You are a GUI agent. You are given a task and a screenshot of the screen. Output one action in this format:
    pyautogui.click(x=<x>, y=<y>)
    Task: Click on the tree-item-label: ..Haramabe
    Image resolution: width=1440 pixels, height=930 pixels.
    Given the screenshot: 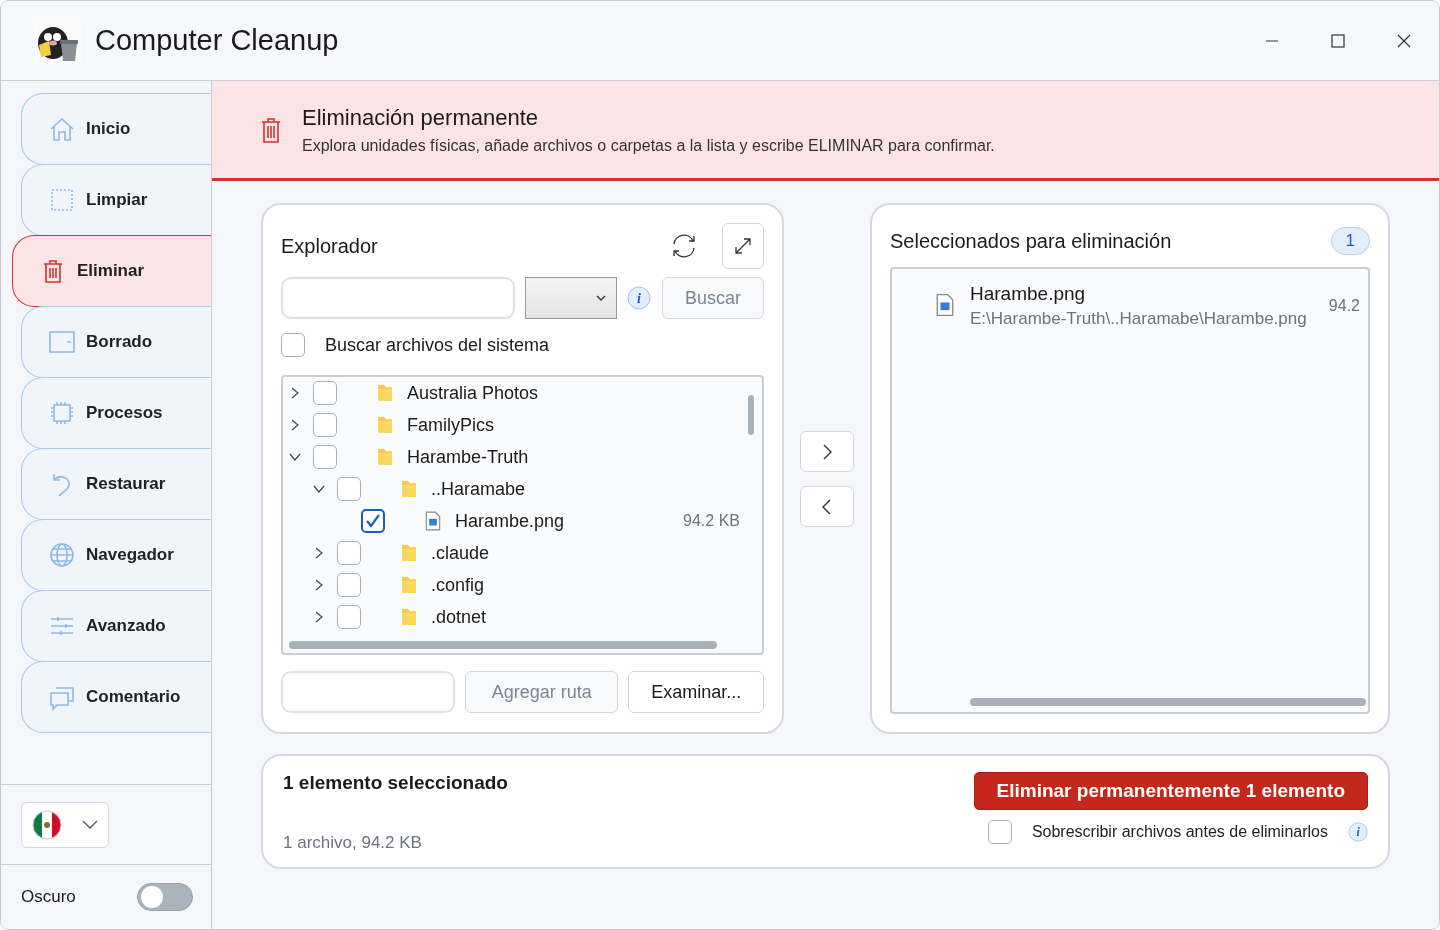 What is the action you would take?
    pyautogui.click(x=478, y=489)
    